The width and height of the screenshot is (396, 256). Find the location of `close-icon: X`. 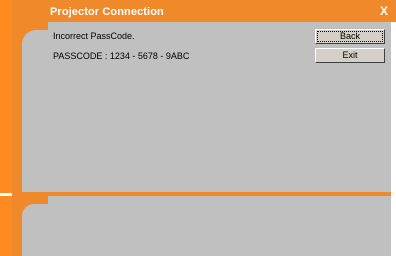

close-icon: X is located at coordinates (384, 11).